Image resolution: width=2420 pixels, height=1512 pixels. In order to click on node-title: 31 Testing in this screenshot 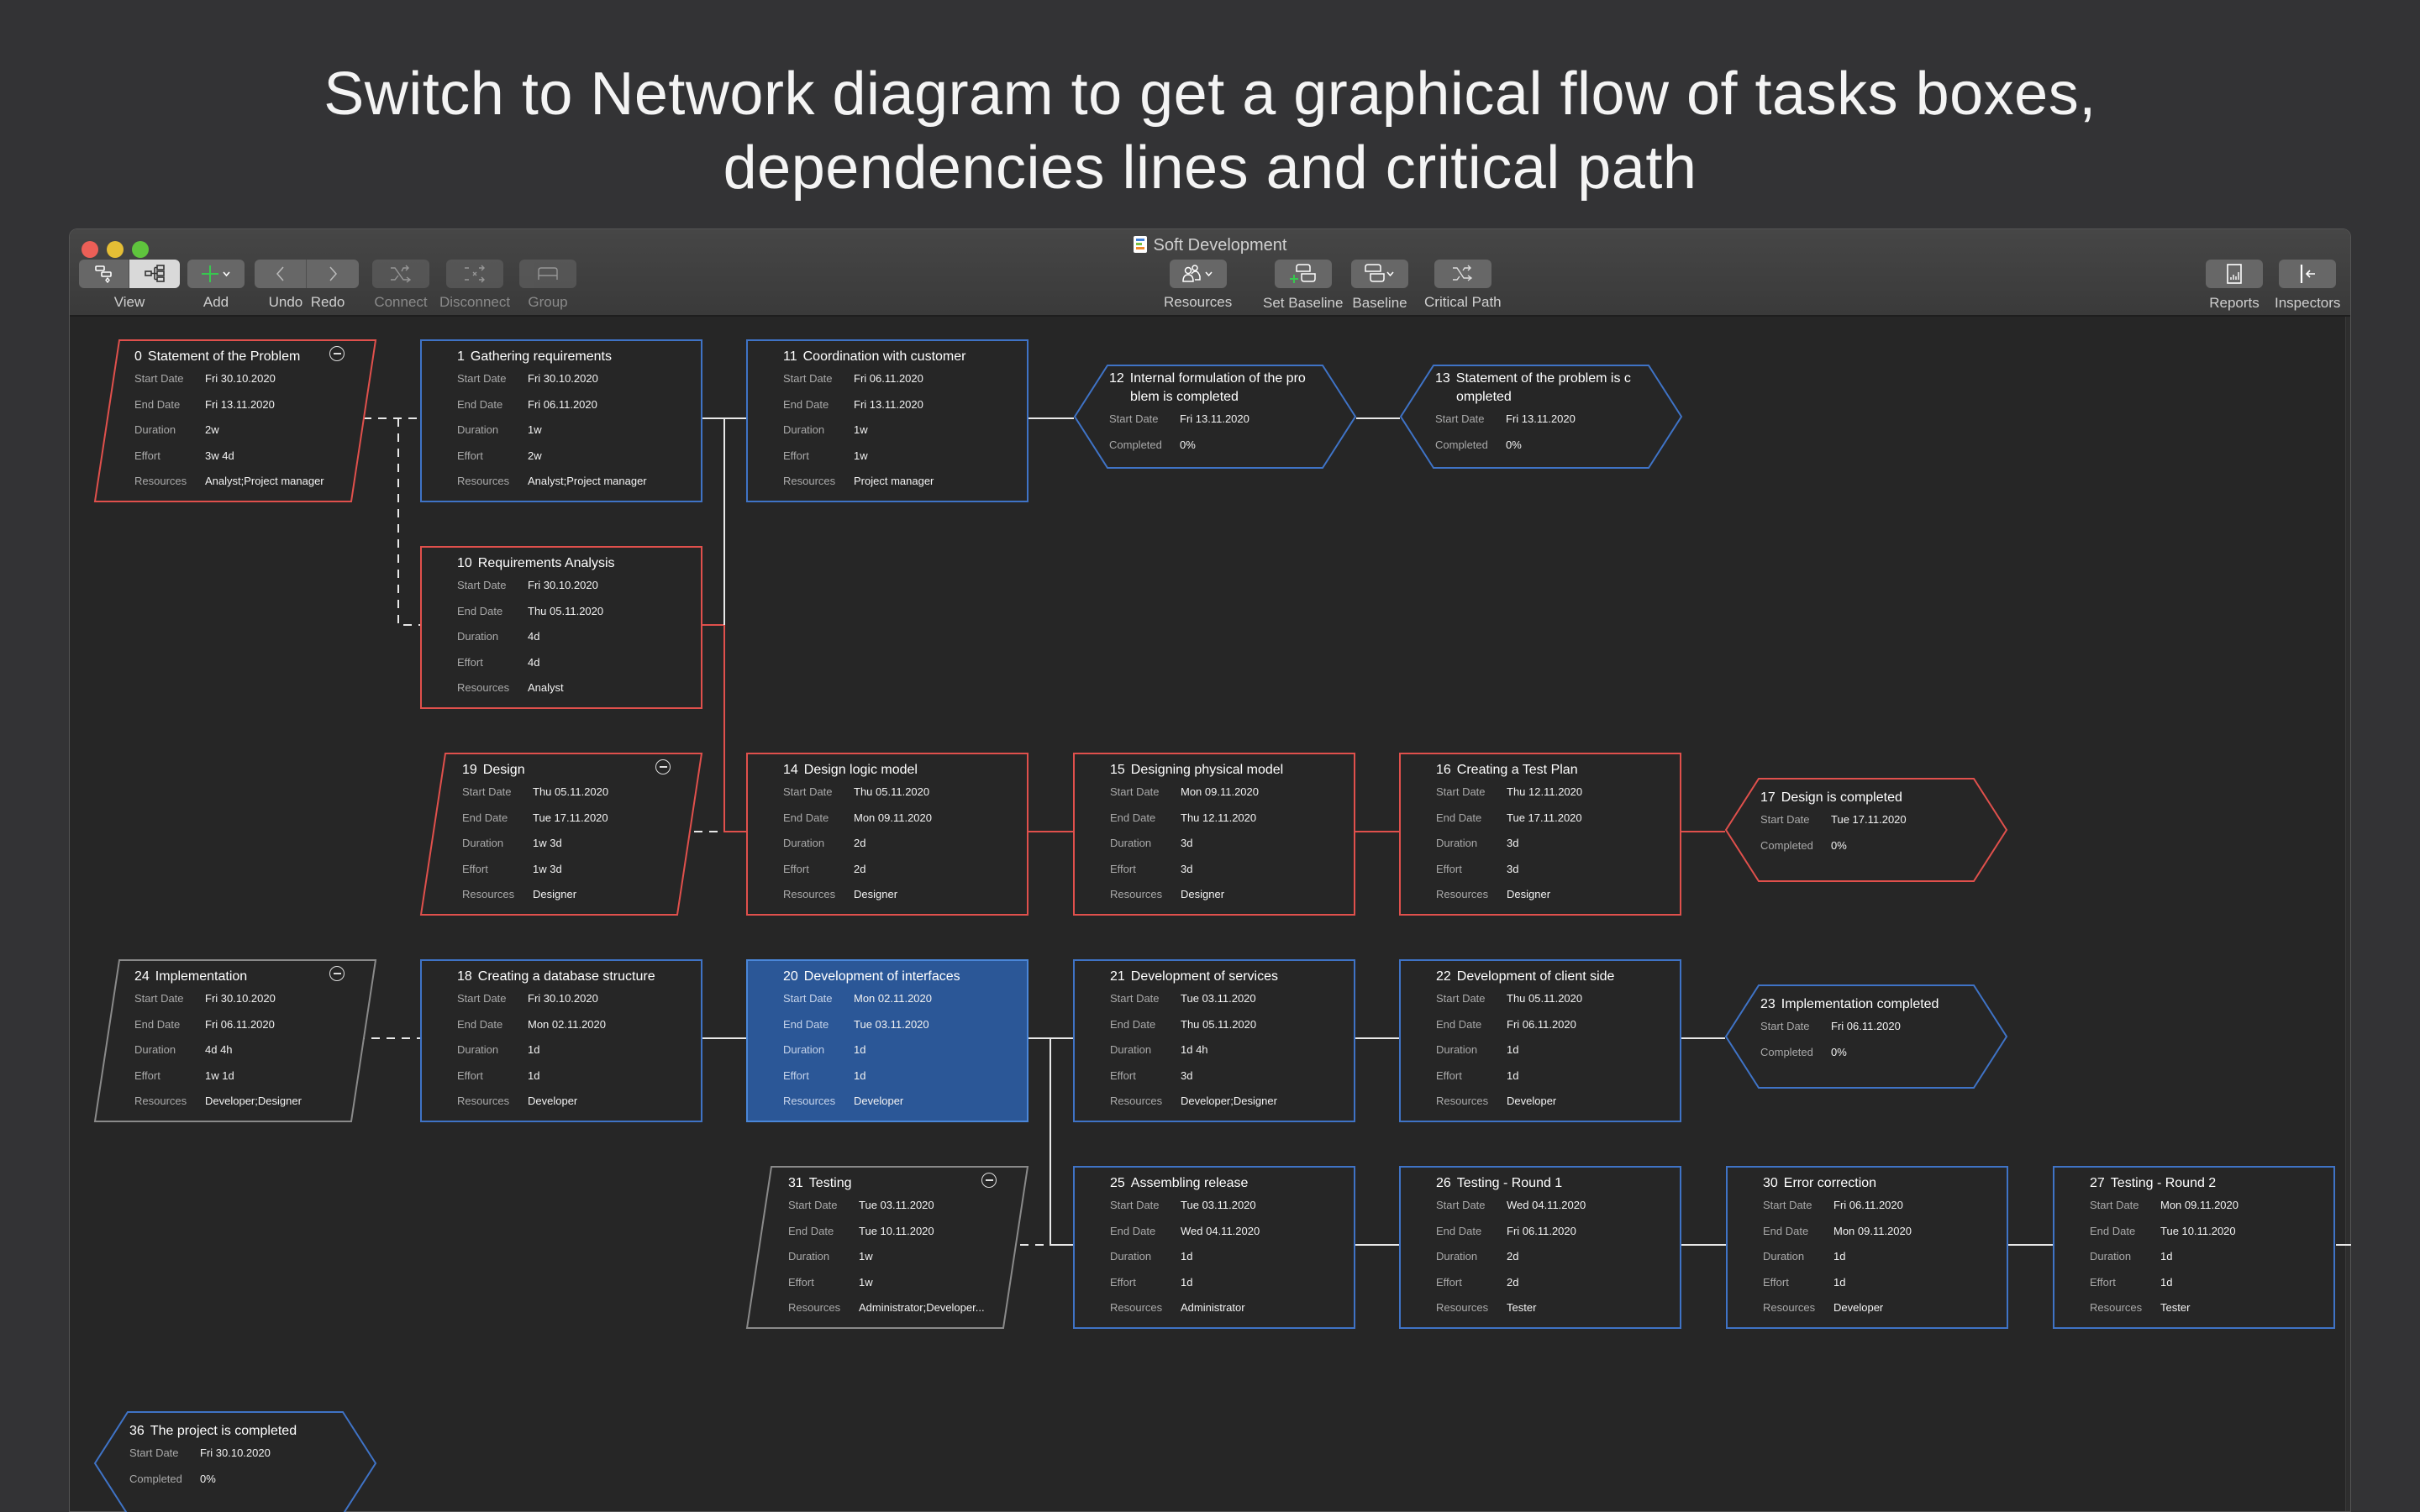, I will do `click(820, 1183)`.